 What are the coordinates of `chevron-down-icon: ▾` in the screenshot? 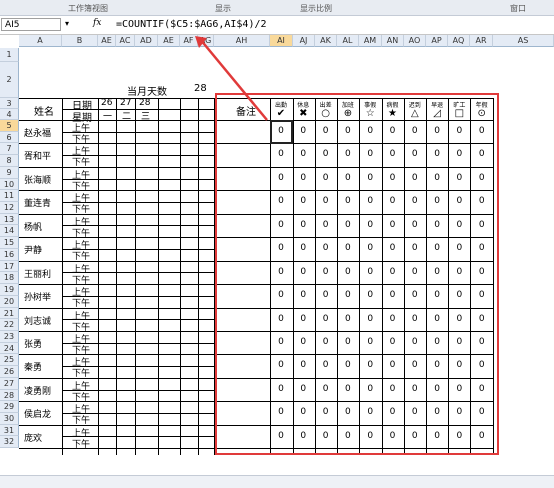 It's located at (67, 23).